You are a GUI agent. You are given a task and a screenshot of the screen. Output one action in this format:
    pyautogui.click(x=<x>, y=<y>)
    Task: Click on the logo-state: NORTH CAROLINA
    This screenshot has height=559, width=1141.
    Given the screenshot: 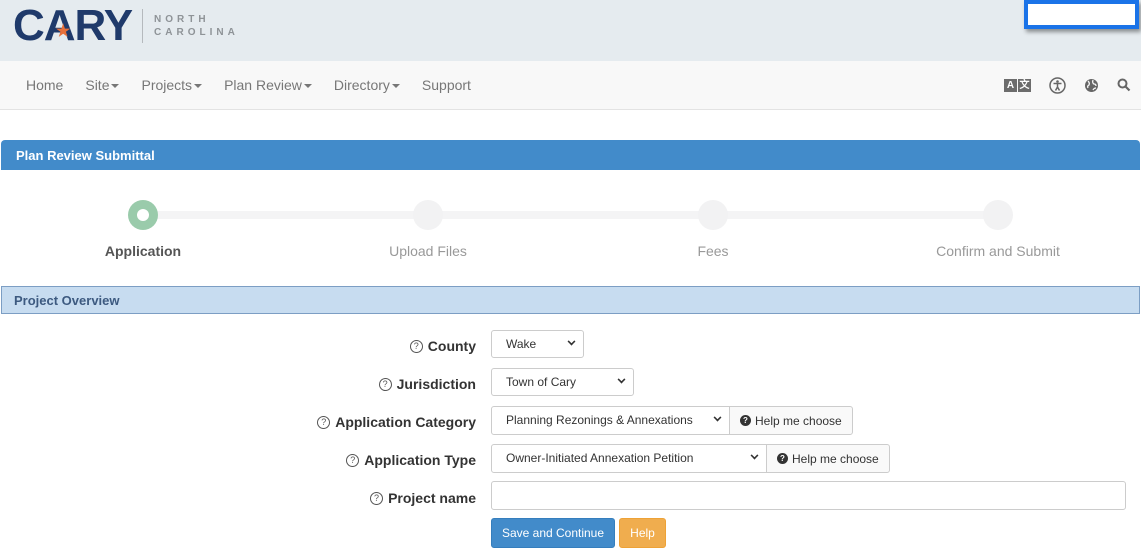 What is the action you would take?
    pyautogui.click(x=196, y=26)
    